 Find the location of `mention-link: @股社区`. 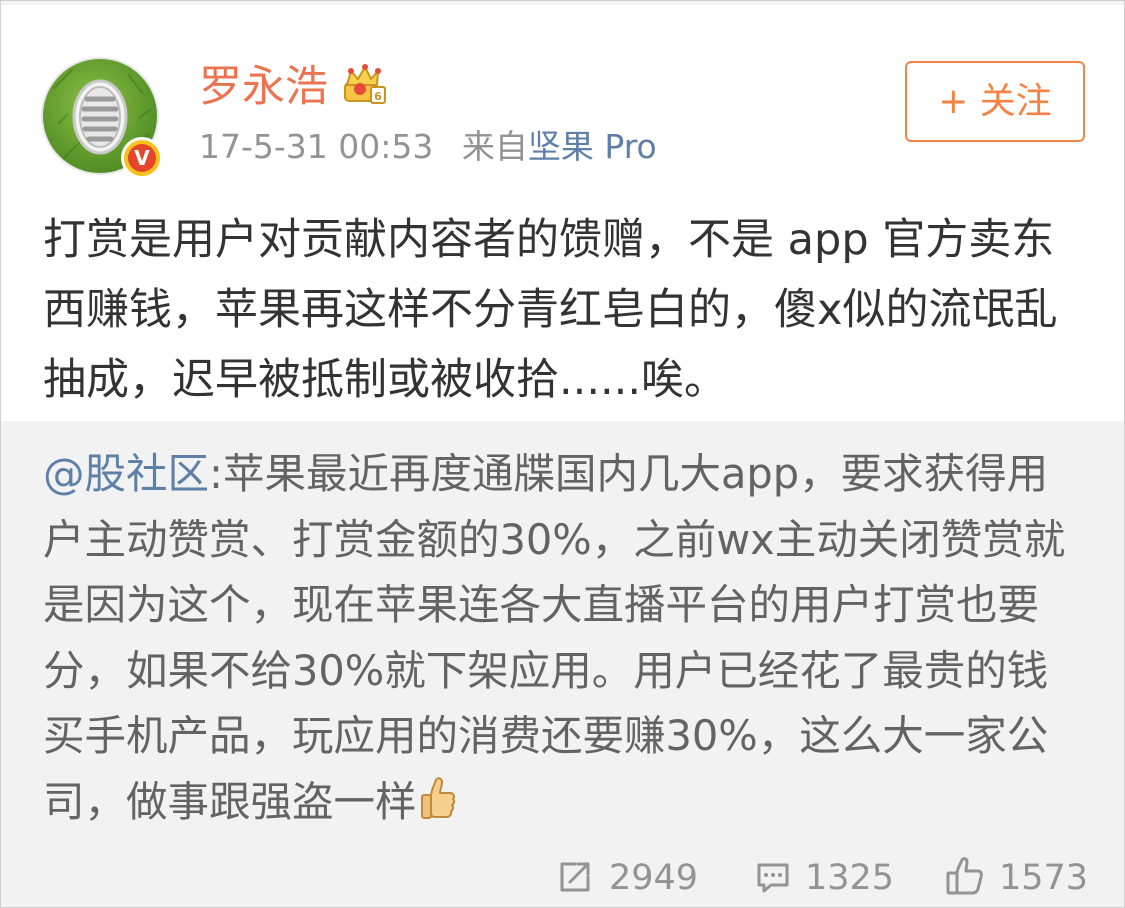

mention-link: @股社区 is located at coordinates (126, 473).